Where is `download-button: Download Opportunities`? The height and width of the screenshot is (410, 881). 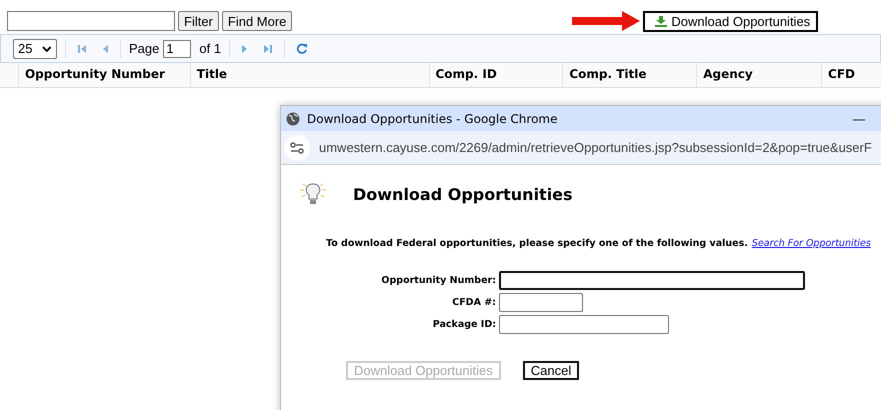 download-button: Download Opportunities is located at coordinates (730, 21).